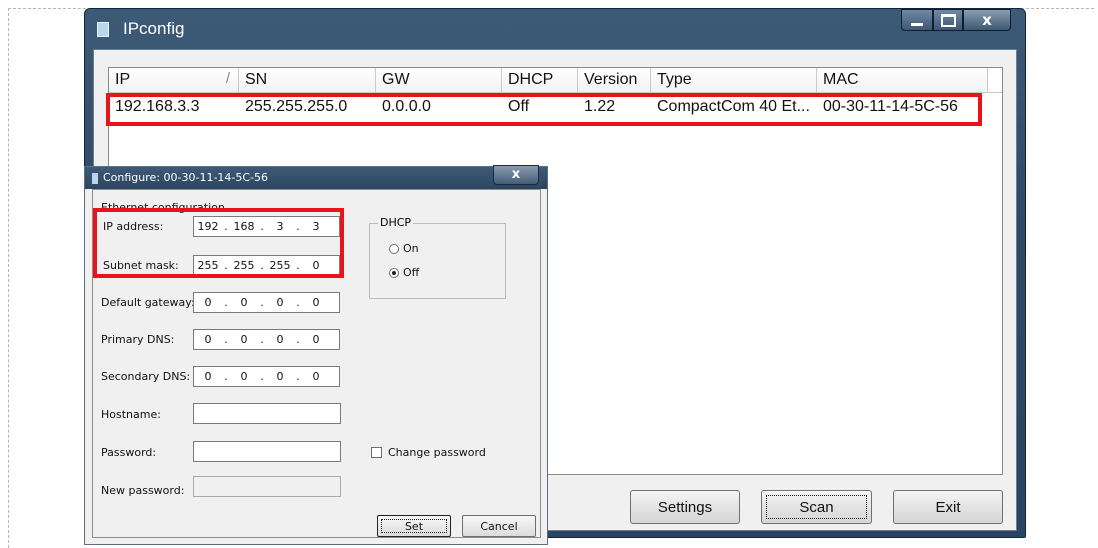 The width and height of the screenshot is (1098, 548). Describe the element at coordinates (267, 486) in the screenshot. I see `new-password-input` at that location.